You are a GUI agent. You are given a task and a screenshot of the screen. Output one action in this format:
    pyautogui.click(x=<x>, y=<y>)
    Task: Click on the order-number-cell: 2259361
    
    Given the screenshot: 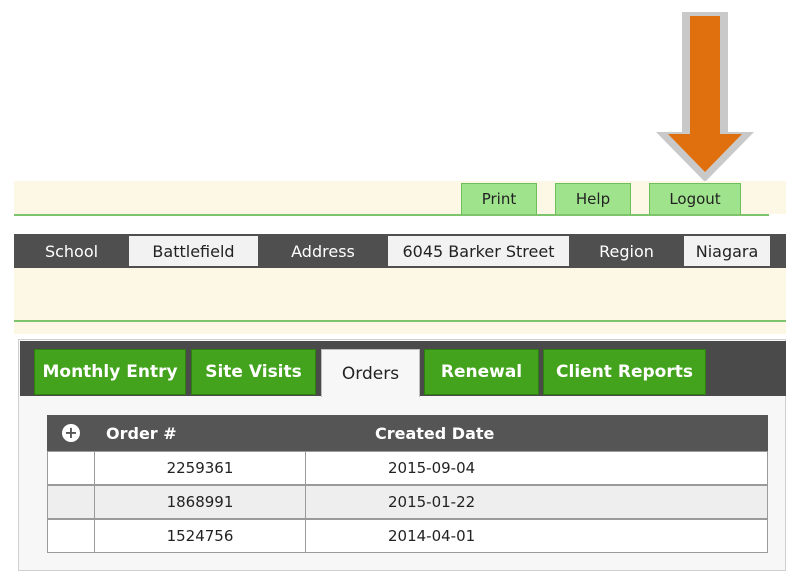 What is the action you would take?
    pyautogui.click(x=200, y=468)
    